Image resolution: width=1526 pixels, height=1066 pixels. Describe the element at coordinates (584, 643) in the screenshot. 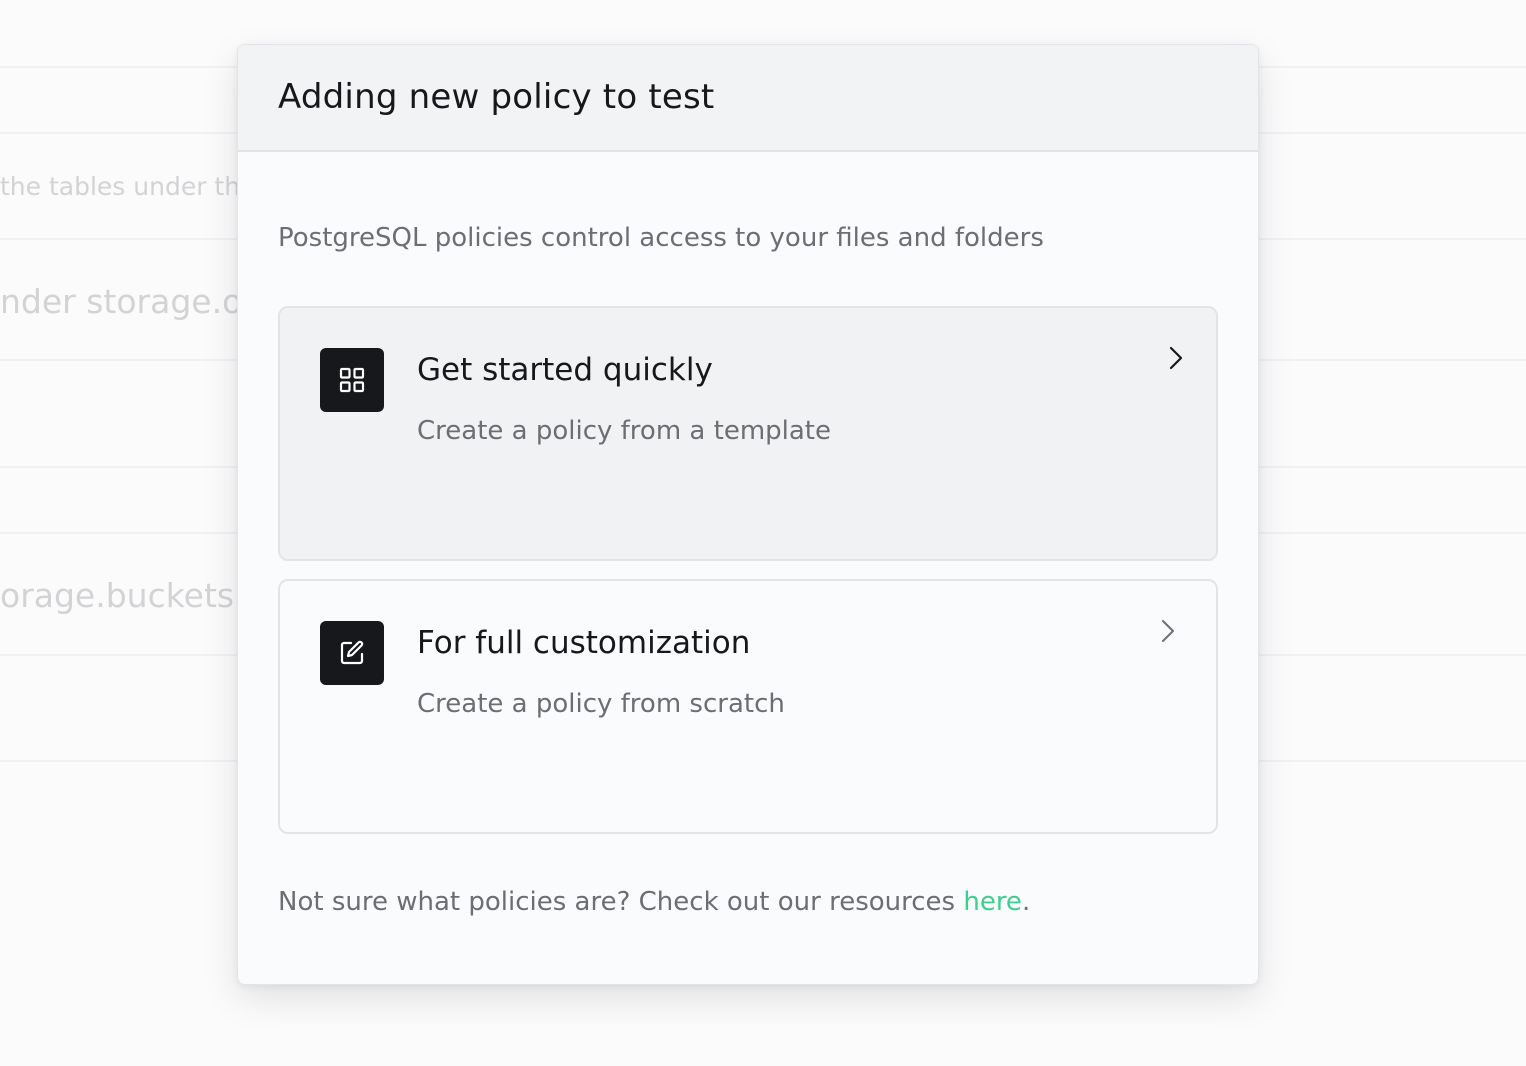

I see `option-title: For full customization` at that location.